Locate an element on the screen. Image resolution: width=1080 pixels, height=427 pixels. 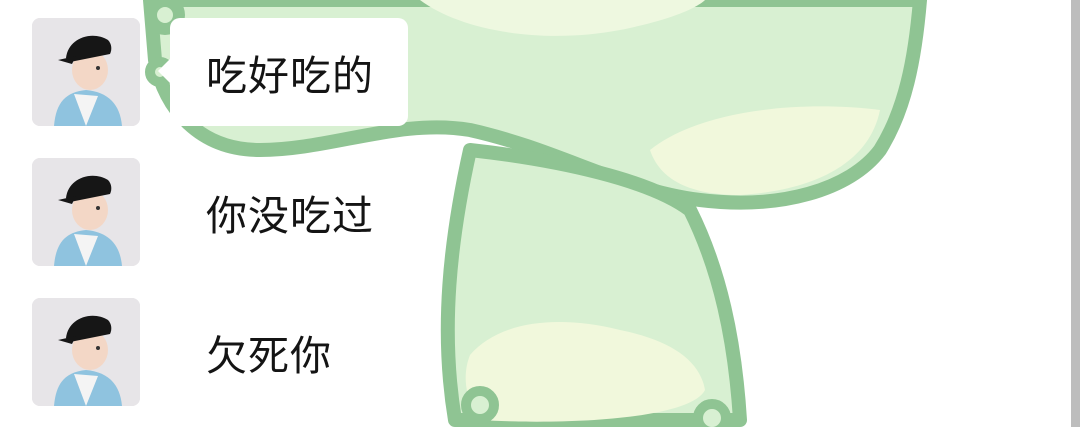
chat-message-row: 你没吃过 is located at coordinates (242, 212).